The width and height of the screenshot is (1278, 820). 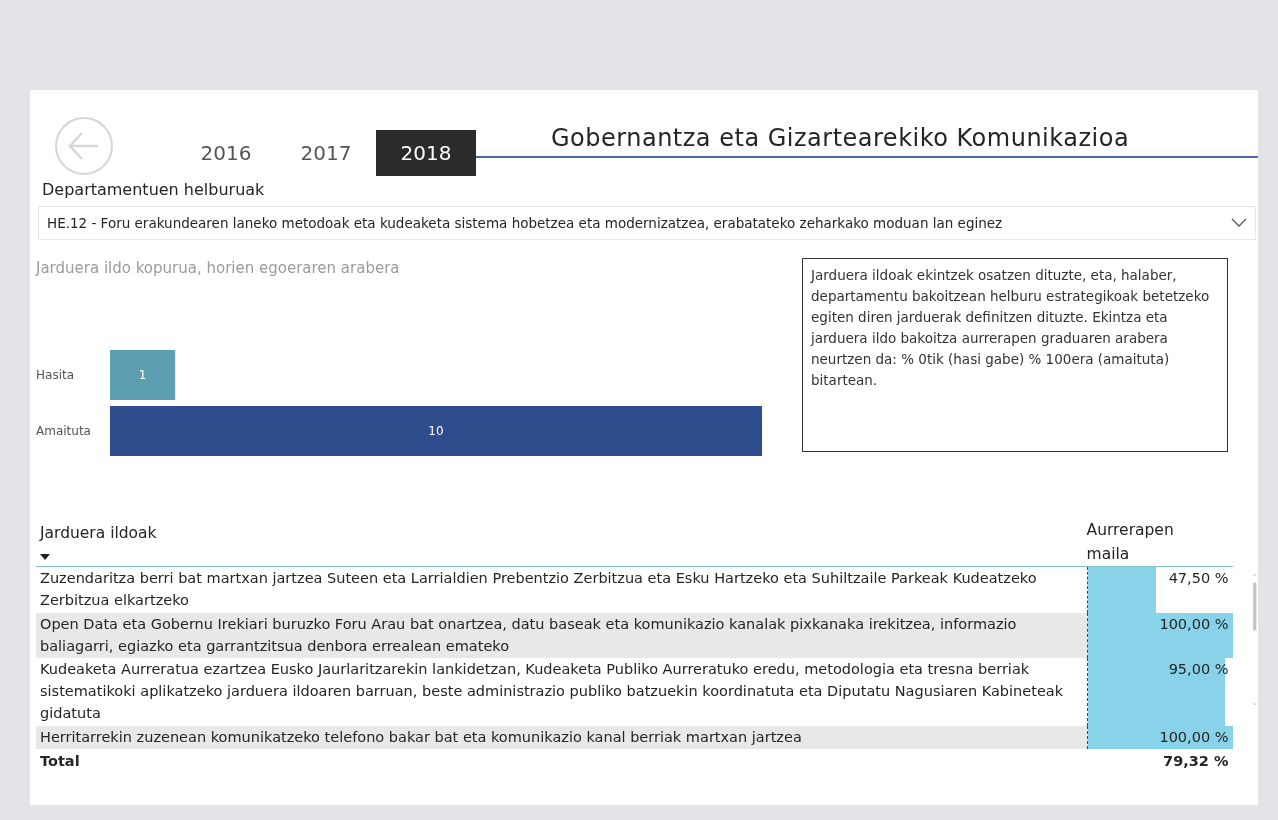 I want to click on bar-value: 1, so click(x=142, y=375).